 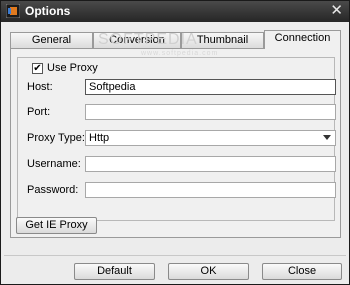 What do you see at coordinates (53, 190) in the screenshot?
I see `password-label: Password:` at bounding box center [53, 190].